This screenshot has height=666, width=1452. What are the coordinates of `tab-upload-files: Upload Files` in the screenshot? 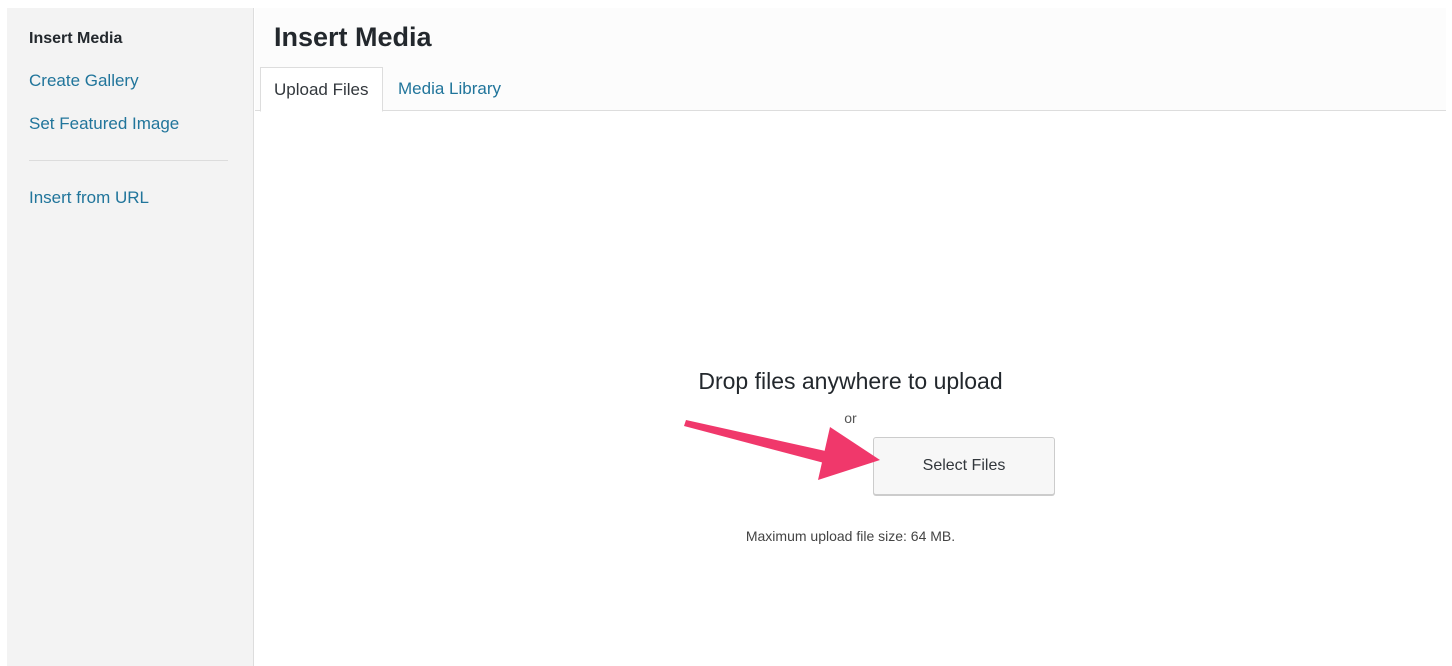 It's located at (321, 89).